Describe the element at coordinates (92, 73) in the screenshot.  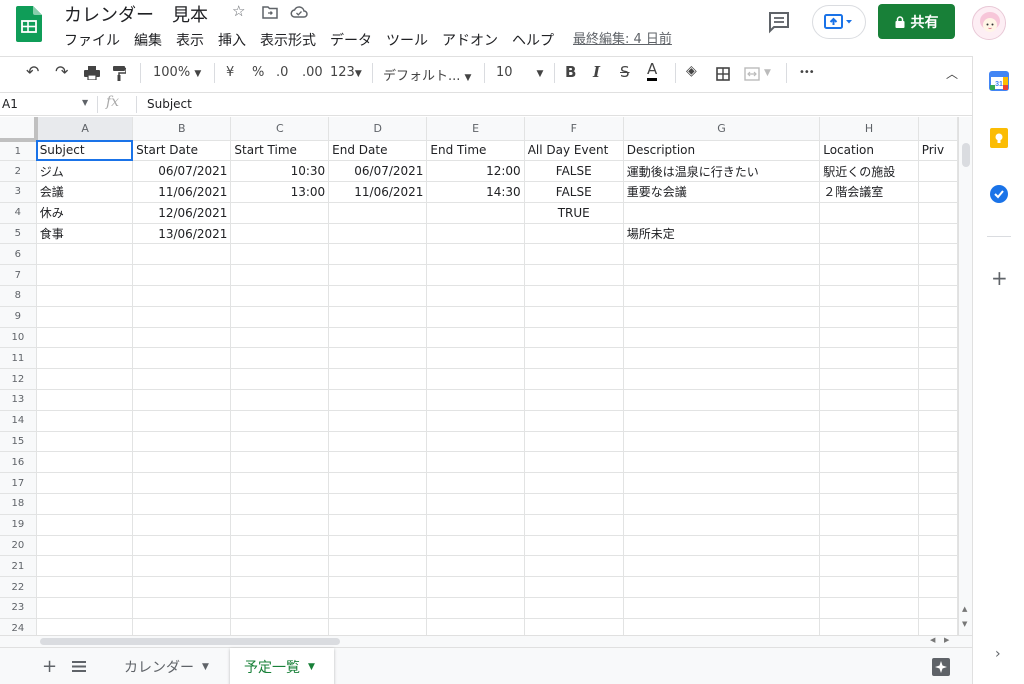
I see `print-icon` at that location.